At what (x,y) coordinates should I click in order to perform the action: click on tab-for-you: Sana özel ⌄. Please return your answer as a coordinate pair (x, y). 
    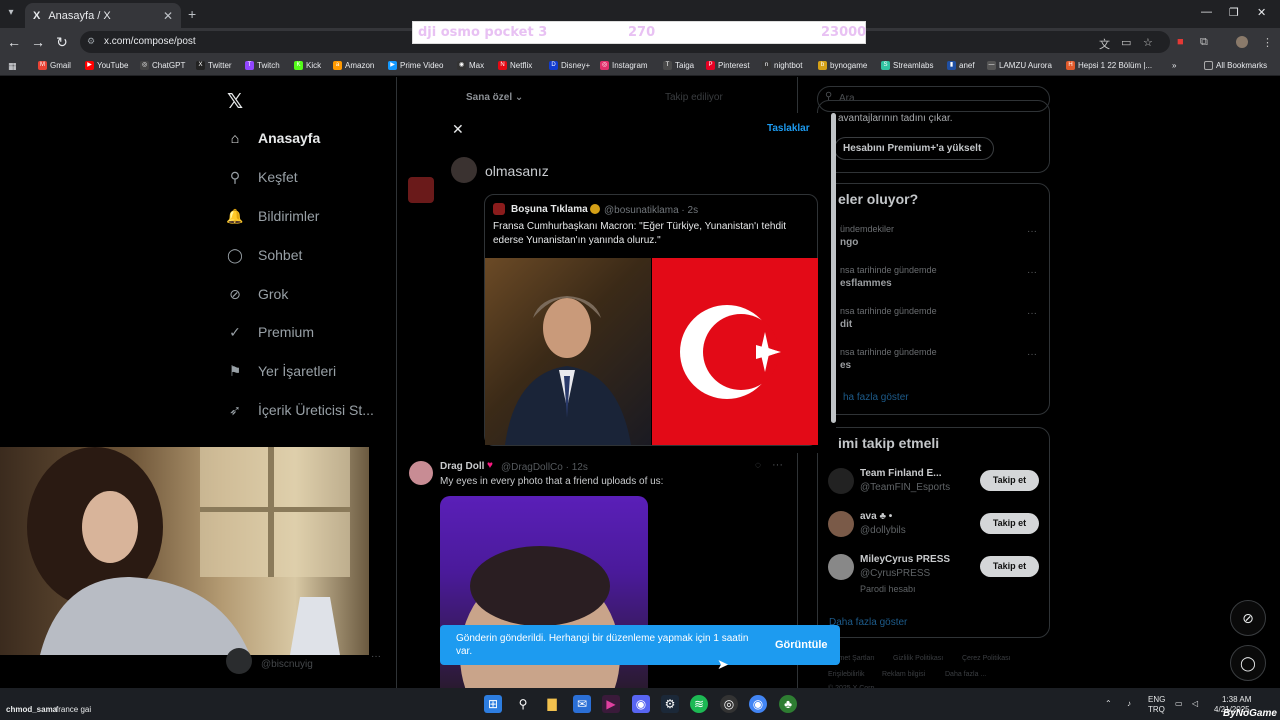
    Looking at the image, I should click on (494, 97).